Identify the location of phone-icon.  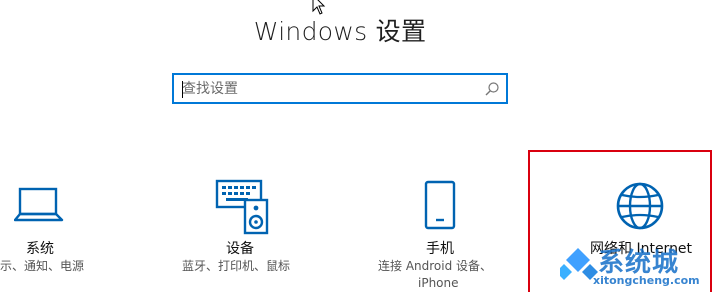
(440, 205).